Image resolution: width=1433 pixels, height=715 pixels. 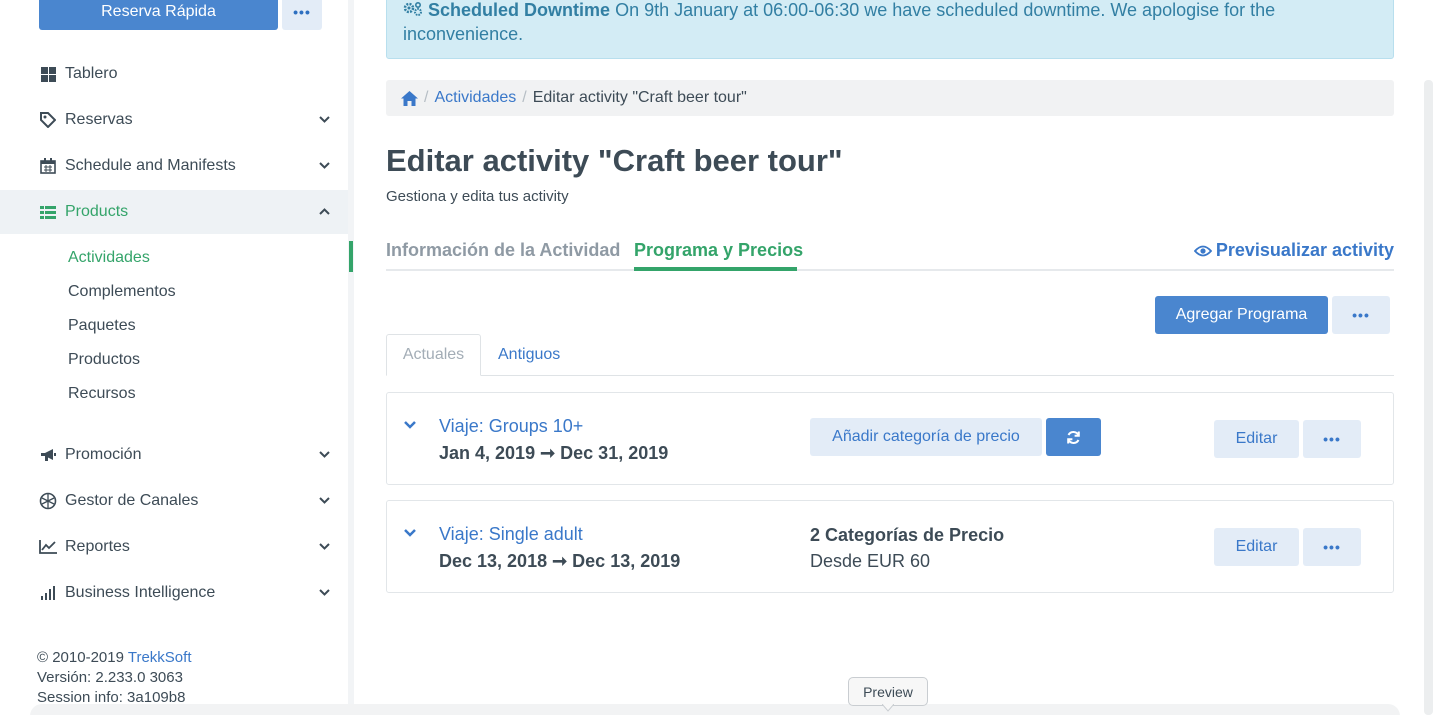 I want to click on page-subtitle: Gestiona y edita tus activity, so click(x=477, y=196).